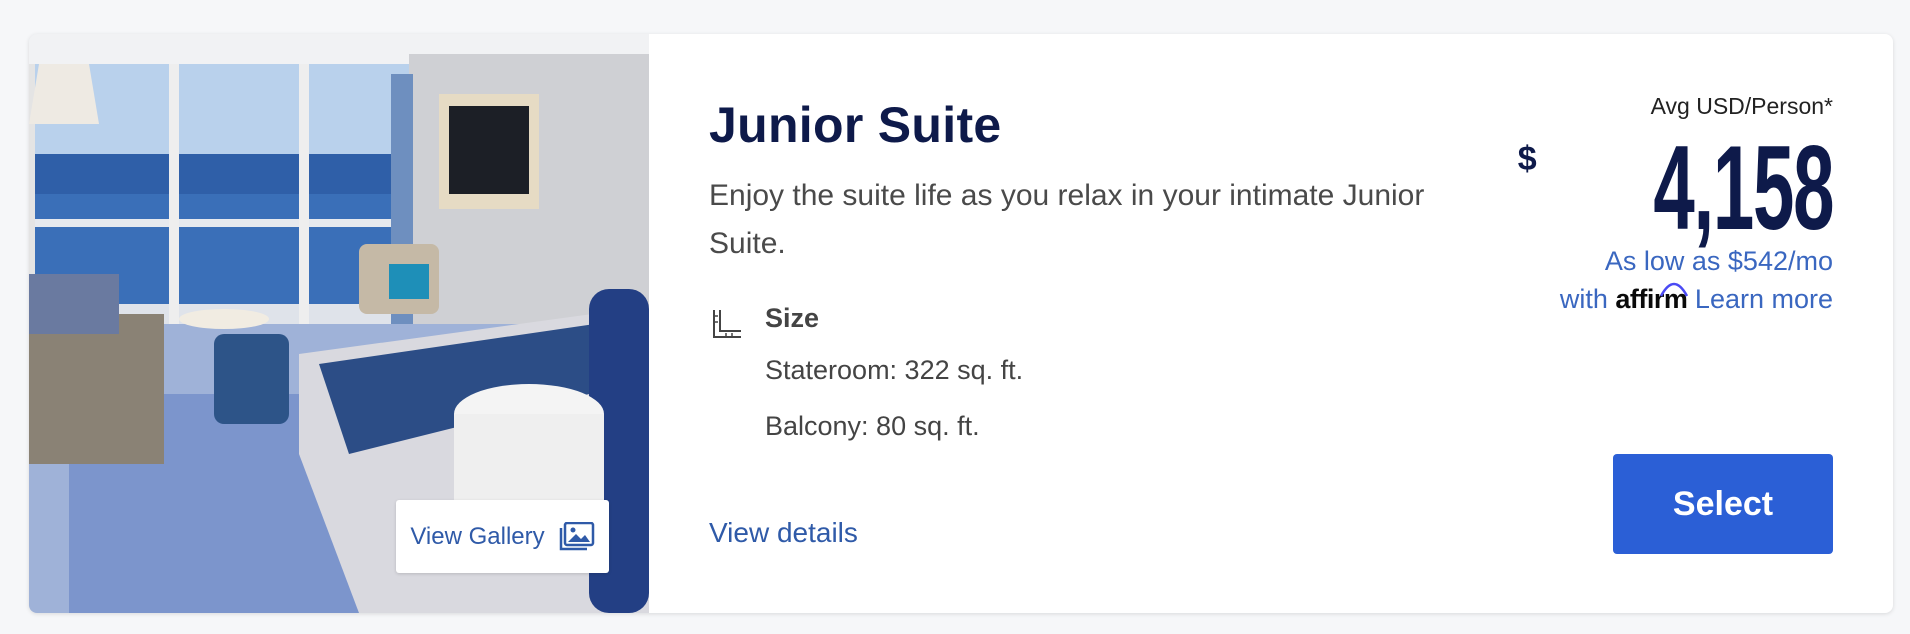 The height and width of the screenshot is (634, 1910). What do you see at coordinates (1652, 298) in the screenshot?
I see `affirm-logo: affirm` at bounding box center [1652, 298].